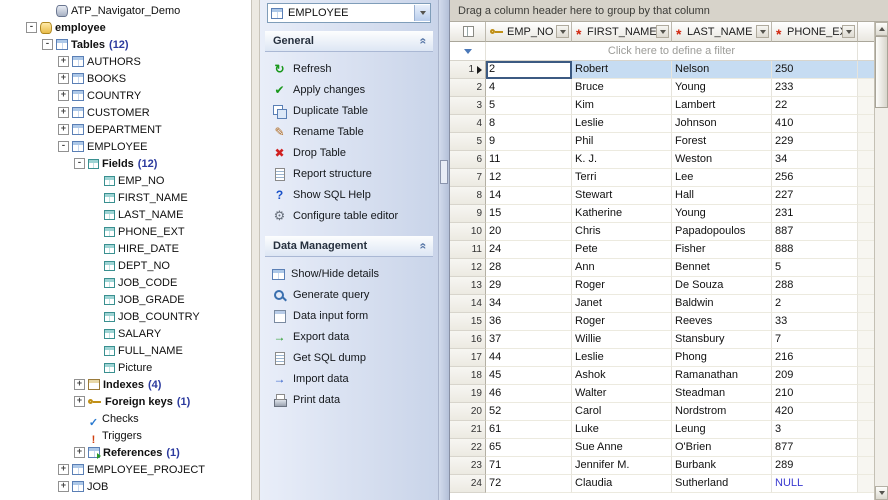 The width and height of the screenshot is (888, 500). I want to click on cell: 71, so click(529, 466).